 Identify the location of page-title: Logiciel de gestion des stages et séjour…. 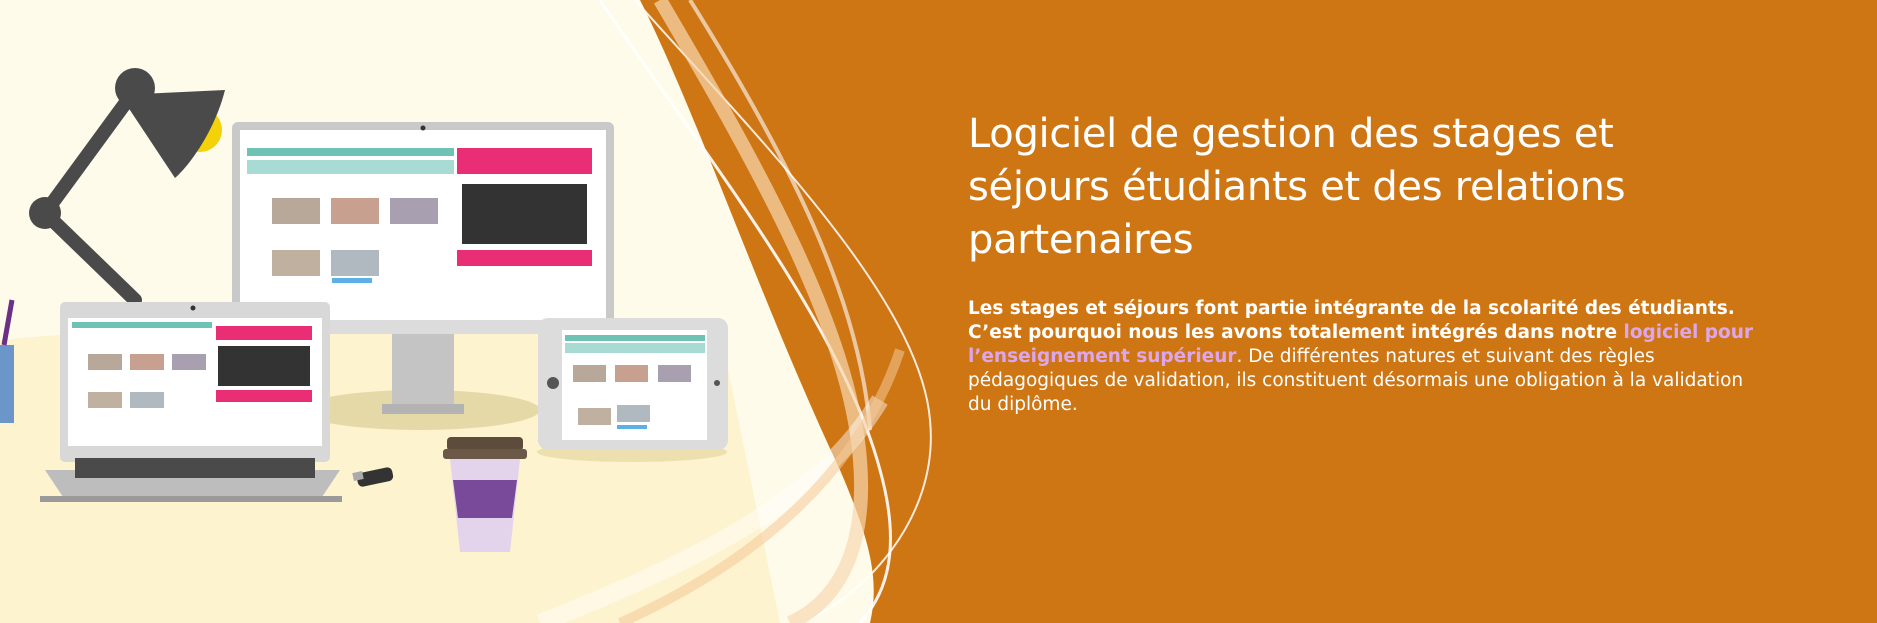
(1297, 187).